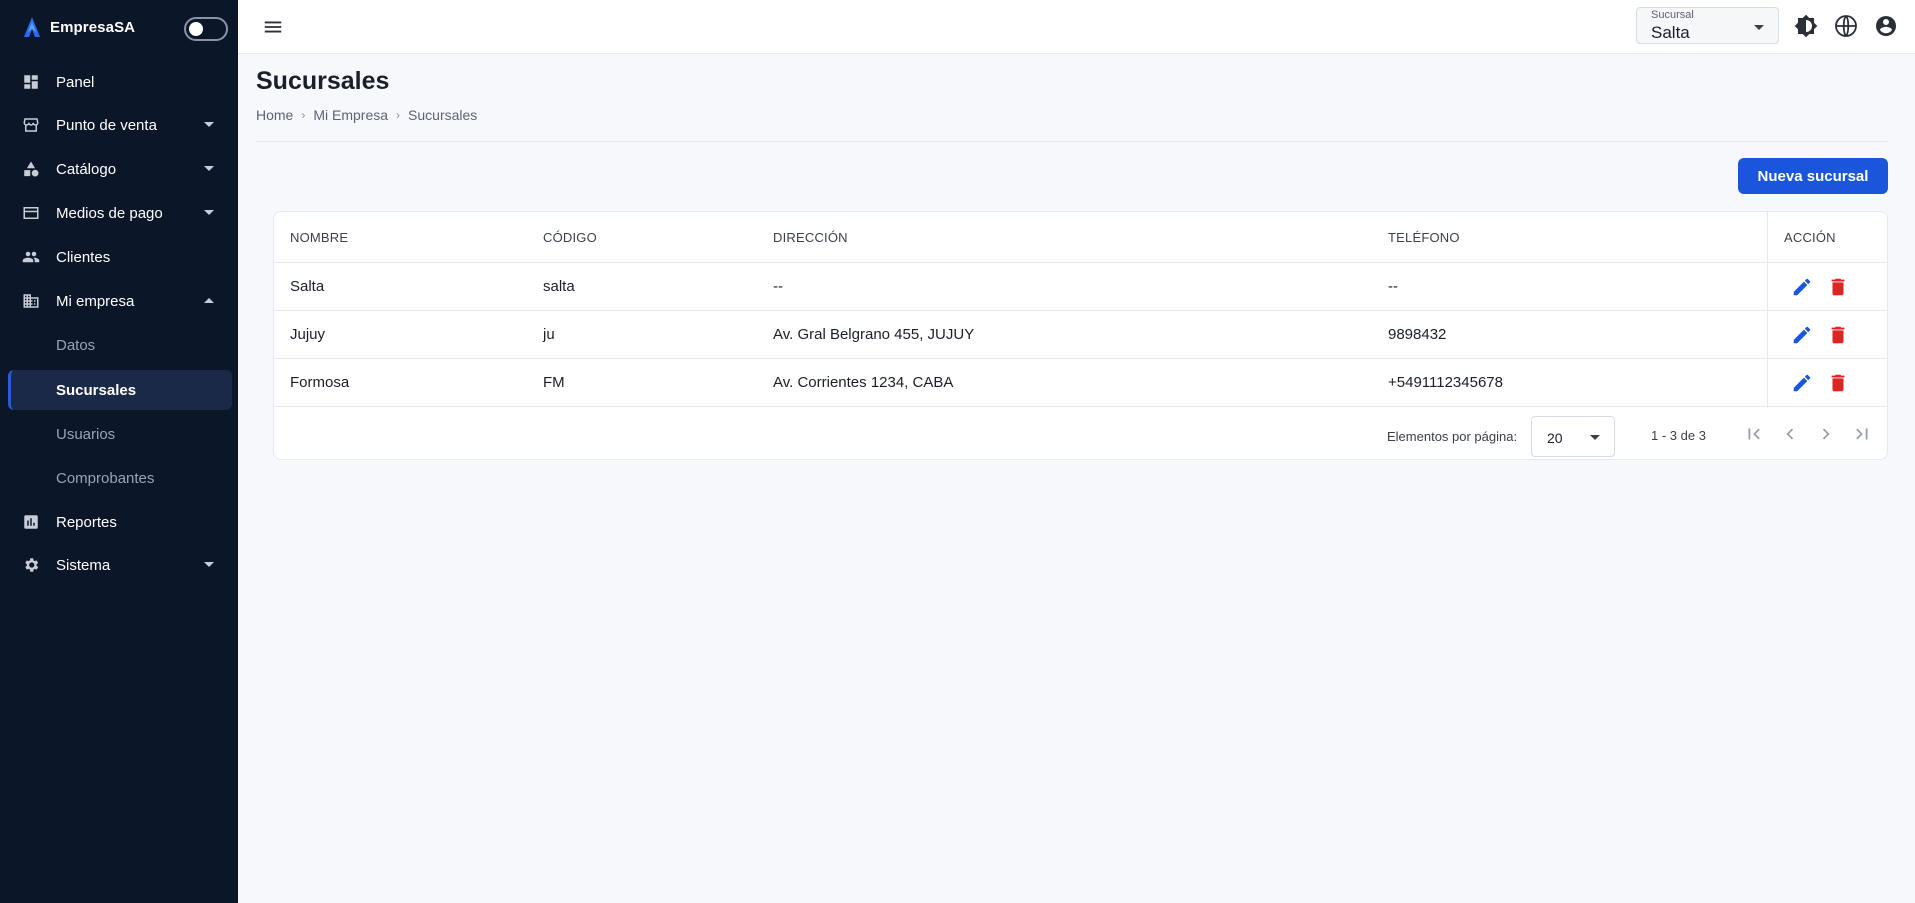 The image size is (1915, 903). What do you see at coordinates (559, 286) in the screenshot?
I see `cell-codigo: salta` at bounding box center [559, 286].